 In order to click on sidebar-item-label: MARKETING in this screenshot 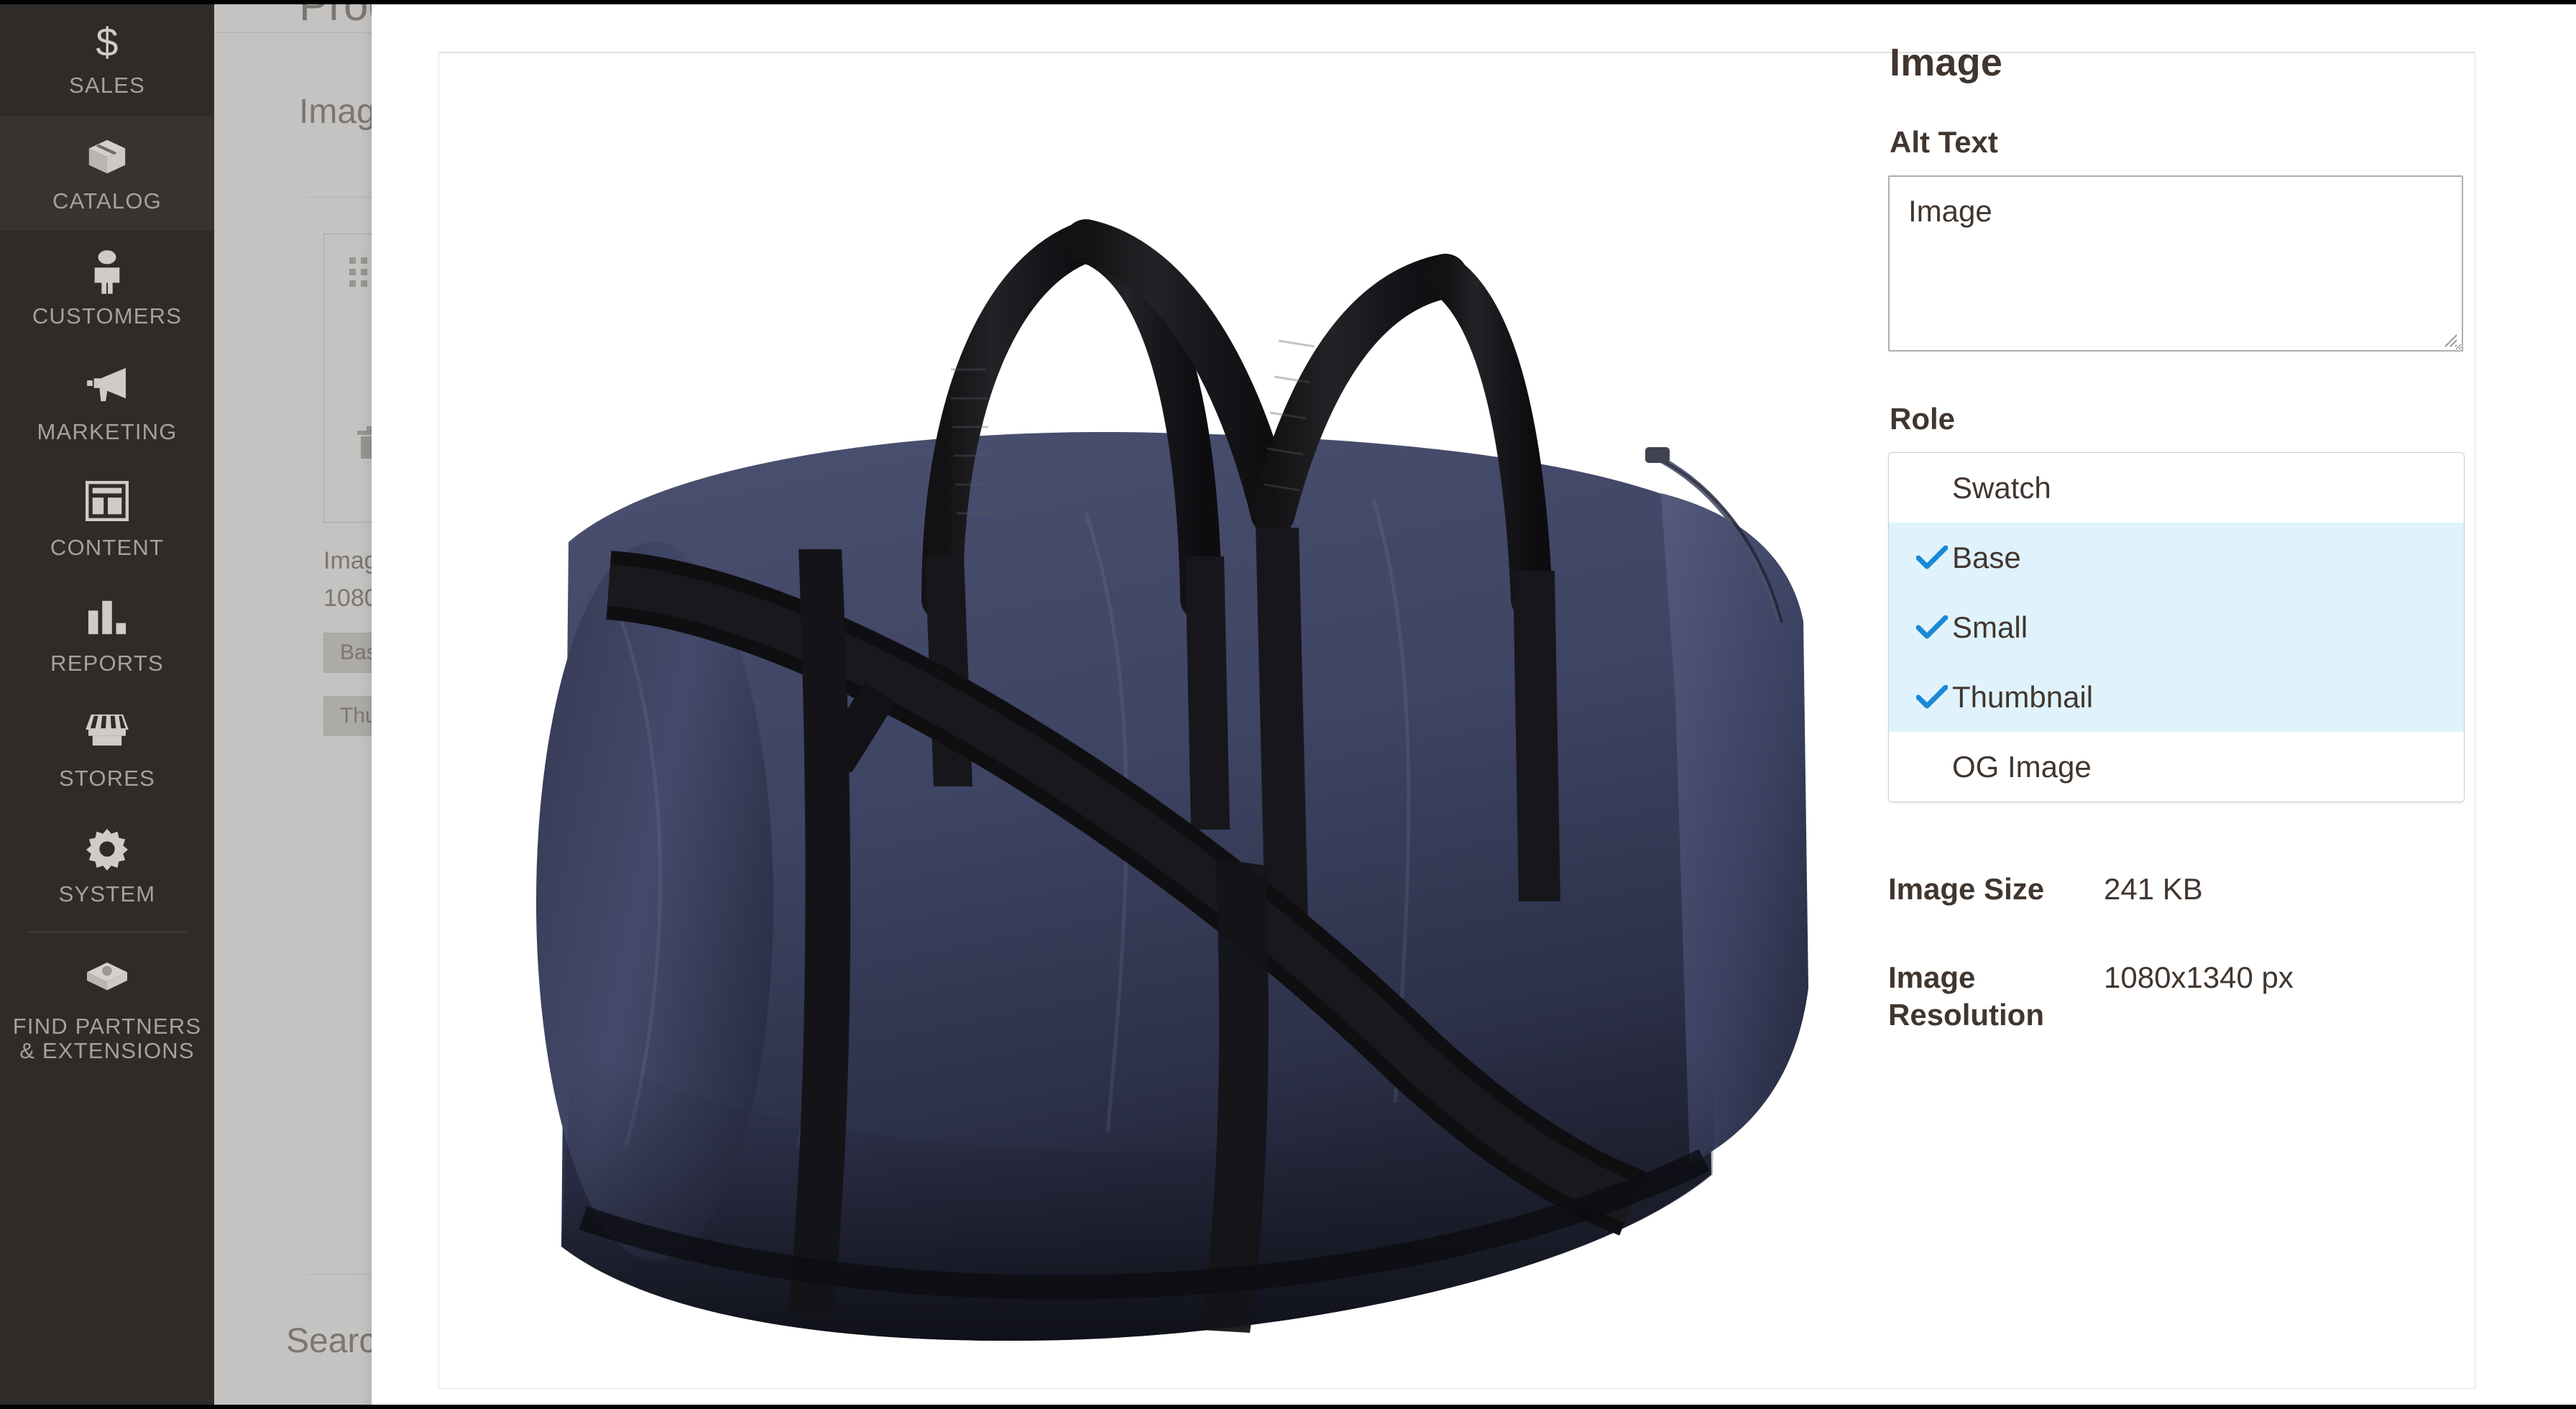, I will do `click(107, 432)`.